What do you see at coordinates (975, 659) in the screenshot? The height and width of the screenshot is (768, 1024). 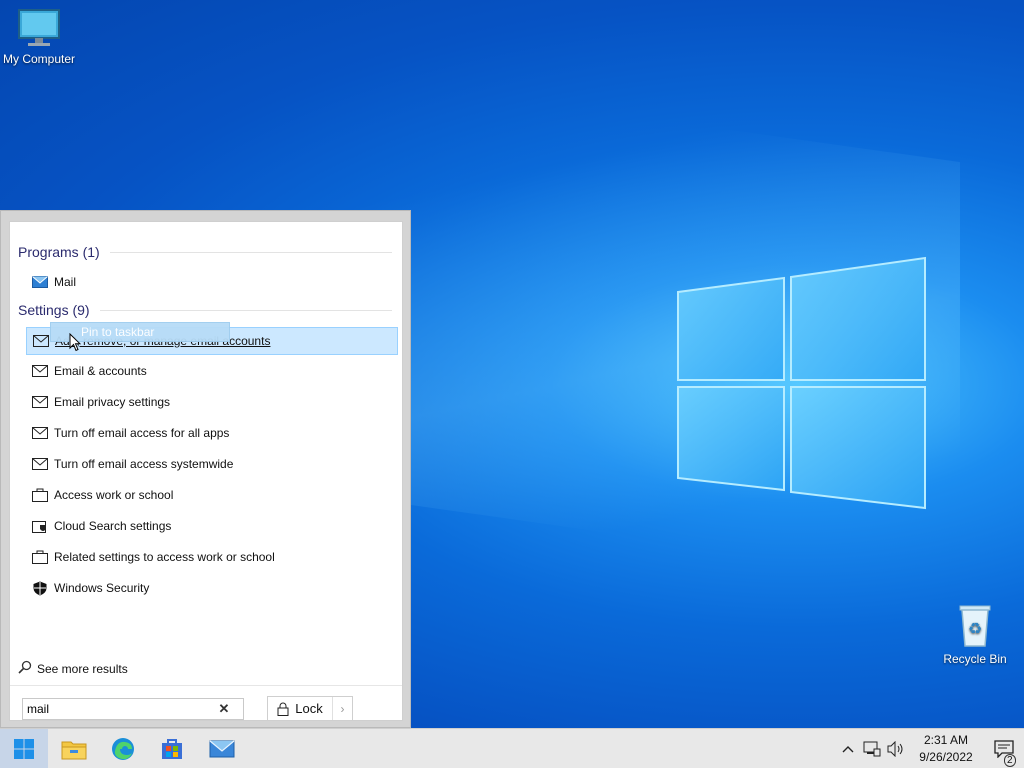 I see `desktop-icon-label: Recycle Bin` at bounding box center [975, 659].